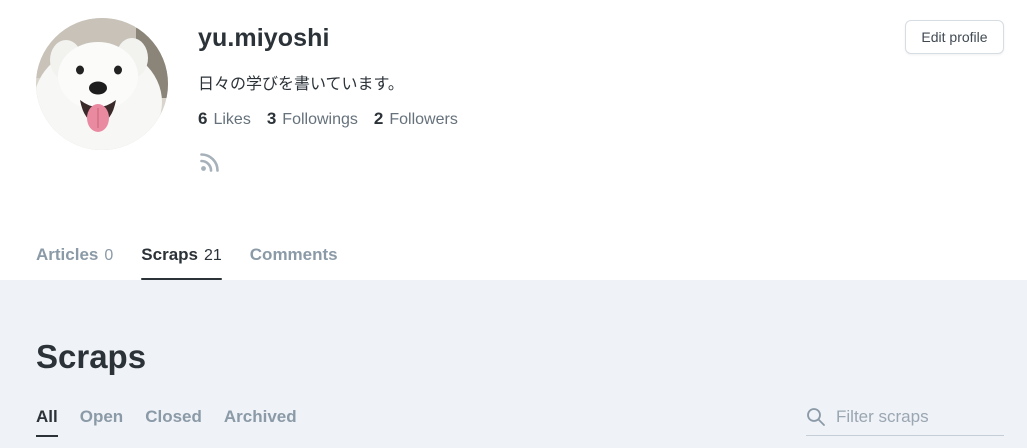 This screenshot has width=1027, height=448. Describe the element at coordinates (67, 254) in the screenshot. I see `tab-articles-label: Articles` at that location.